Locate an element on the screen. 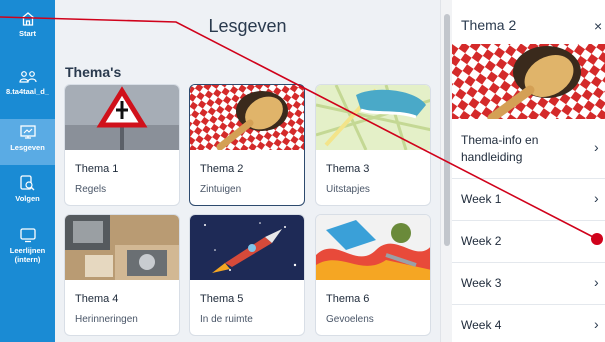 The image size is (605, 342). page-title: Lesgeven is located at coordinates (247, 26).